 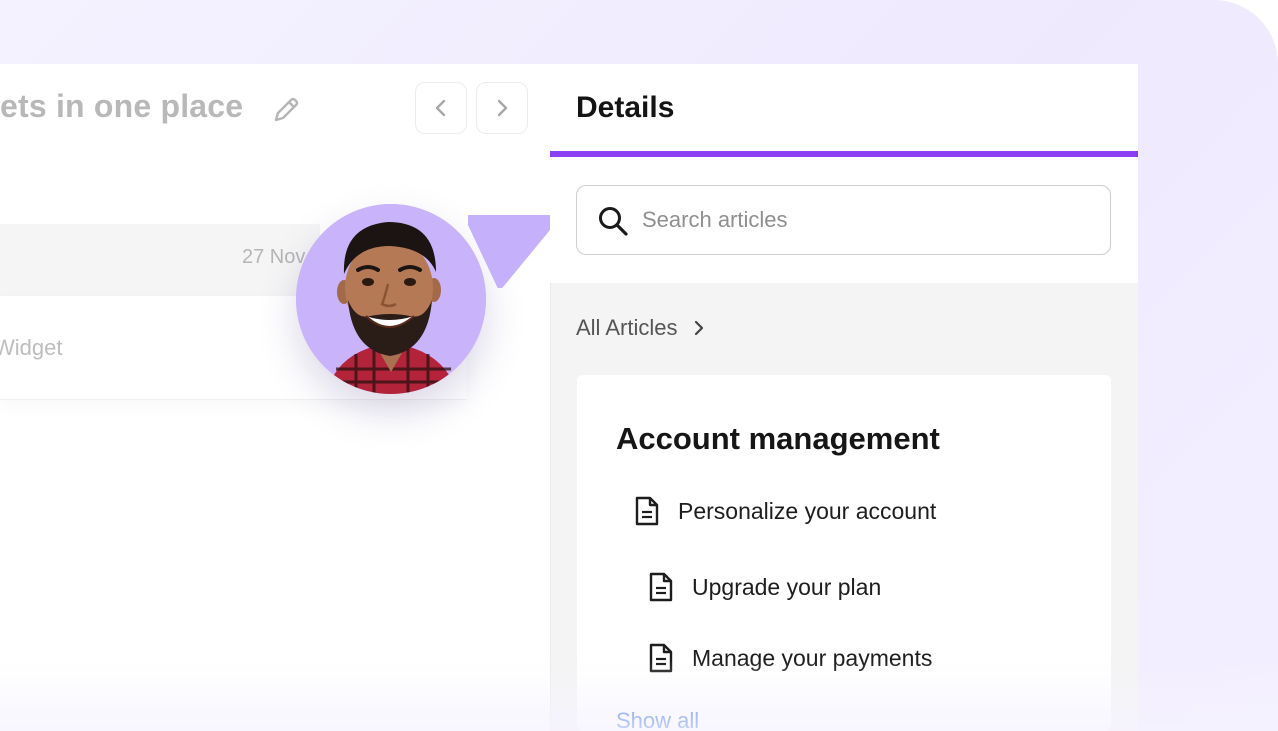 I want to click on article-link-upgrade: Upgrade your plan, so click(x=764, y=587).